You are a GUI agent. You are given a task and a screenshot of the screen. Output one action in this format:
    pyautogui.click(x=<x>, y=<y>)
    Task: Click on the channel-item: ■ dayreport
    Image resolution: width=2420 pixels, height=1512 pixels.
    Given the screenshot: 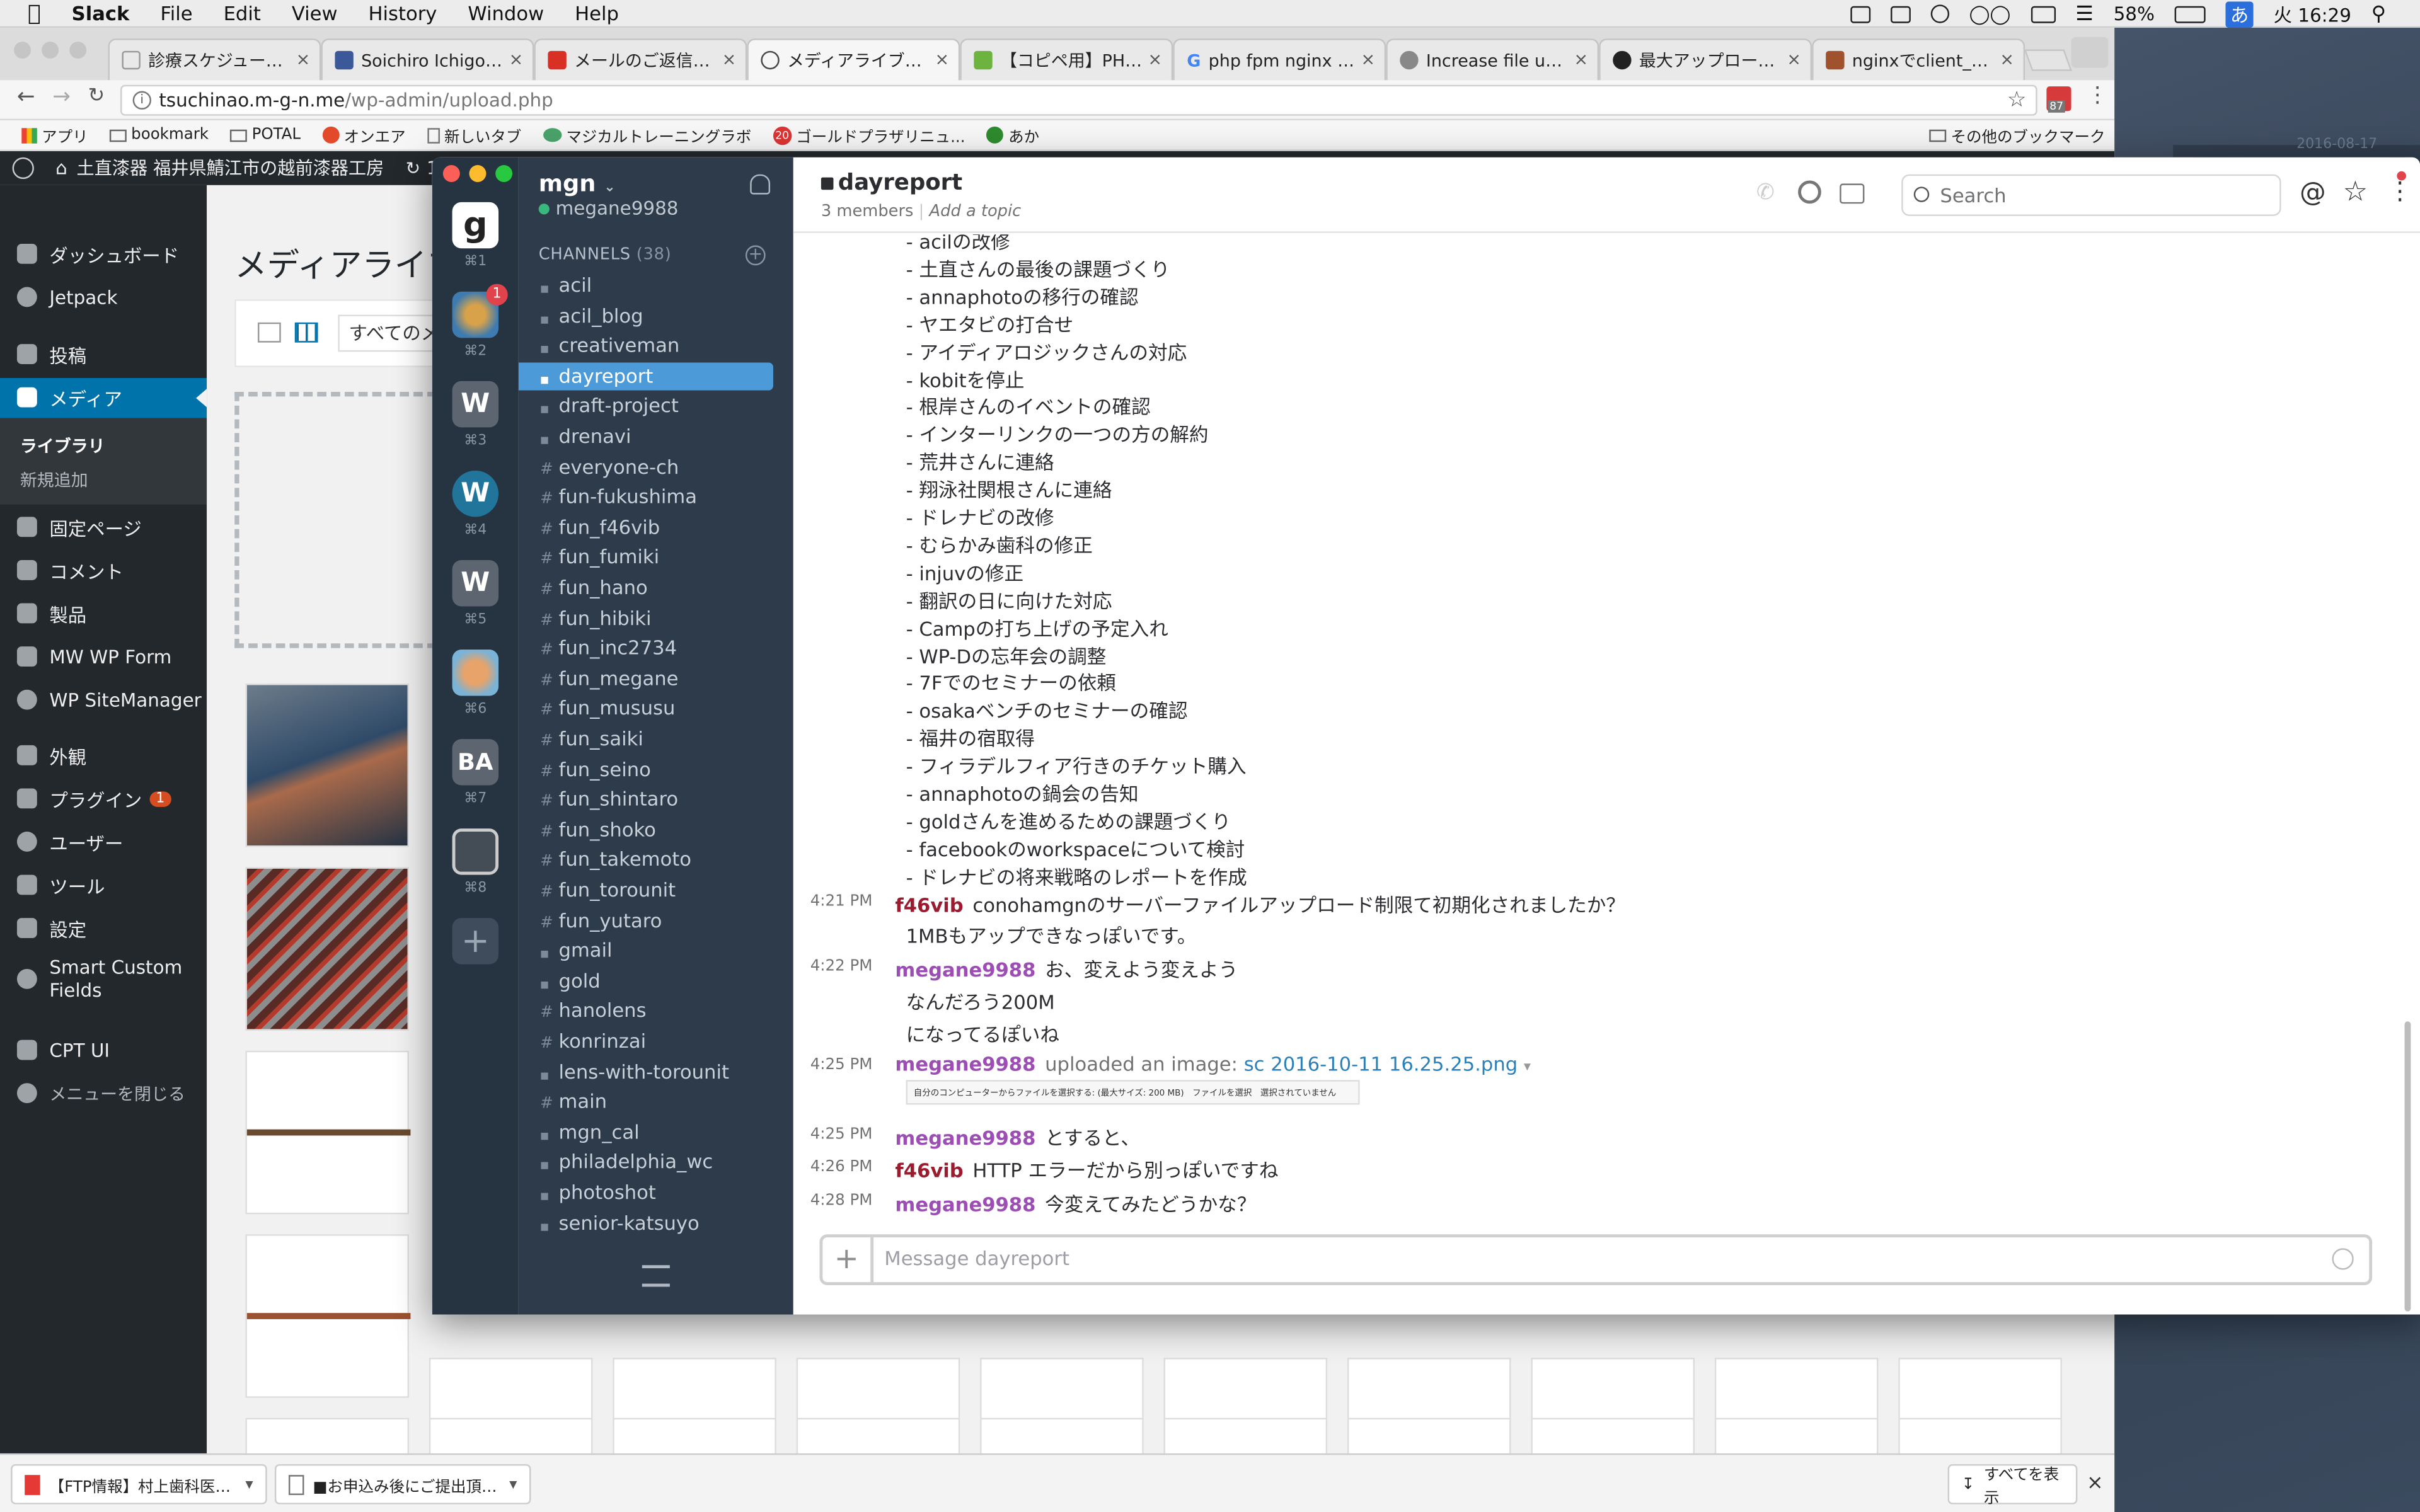 What is the action you would take?
    pyautogui.click(x=646, y=376)
    